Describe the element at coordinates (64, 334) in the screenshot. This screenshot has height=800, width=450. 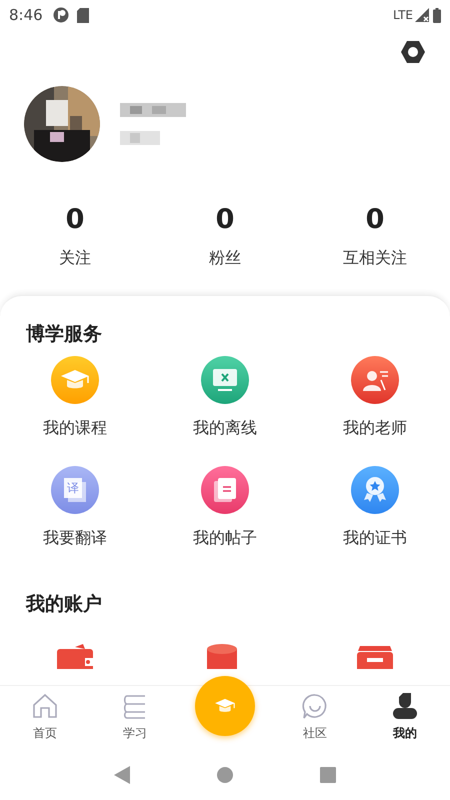
I see `section-title: 博学服务` at that location.